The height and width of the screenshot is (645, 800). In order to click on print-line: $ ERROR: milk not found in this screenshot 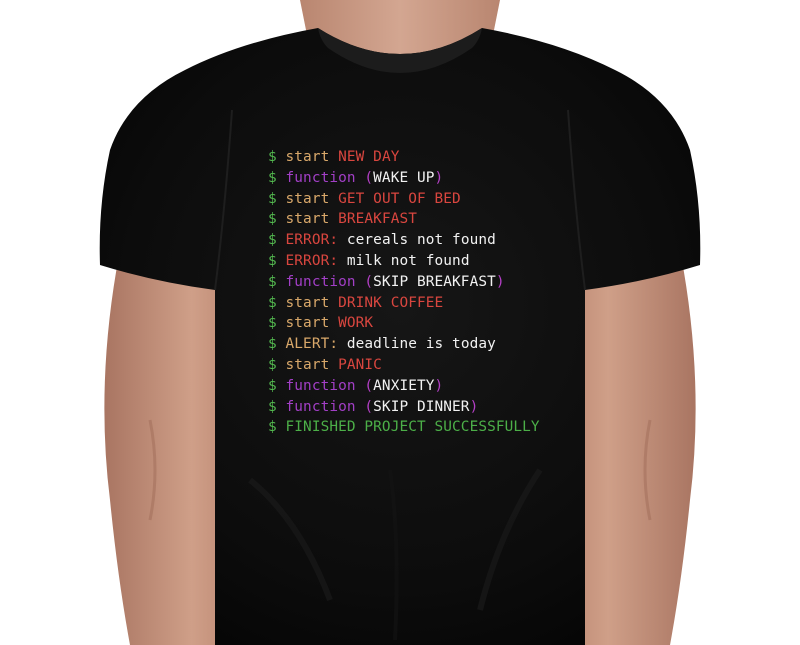, I will do `click(433, 261)`.